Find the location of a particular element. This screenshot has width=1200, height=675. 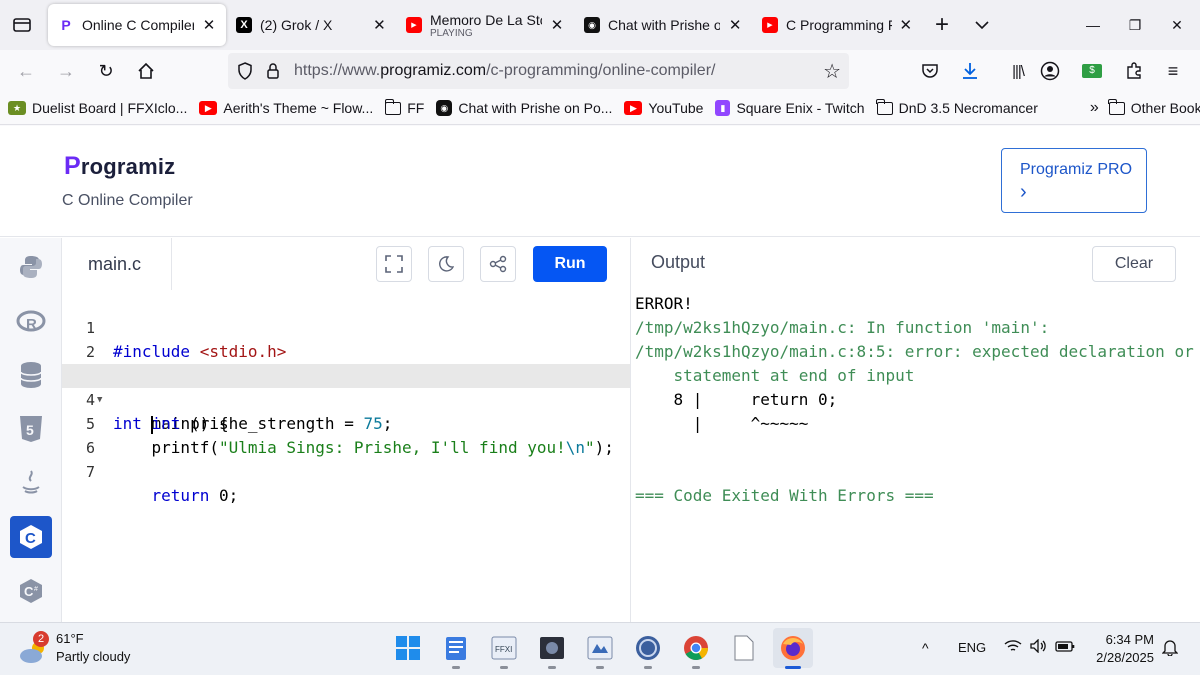

bookmark-label: Square Enix - Twitch is located at coordinates (800, 108).